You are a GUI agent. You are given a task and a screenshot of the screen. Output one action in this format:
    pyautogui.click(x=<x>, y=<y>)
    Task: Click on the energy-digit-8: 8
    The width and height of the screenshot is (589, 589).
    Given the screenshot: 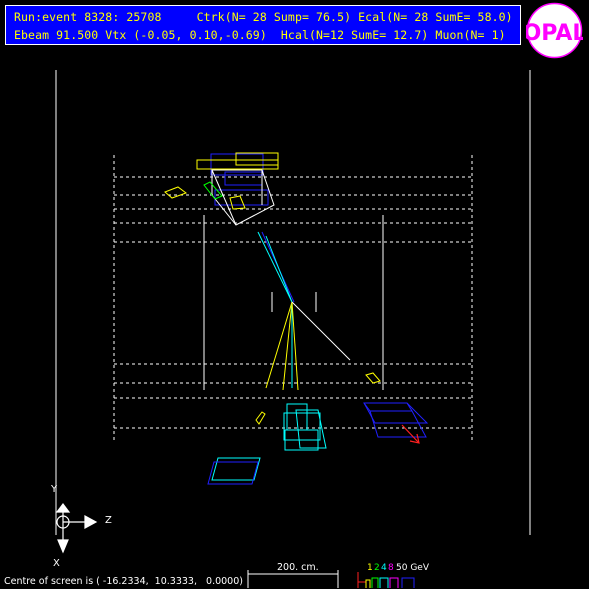 What is the action you would take?
    pyautogui.click(x=391, y=568)
    